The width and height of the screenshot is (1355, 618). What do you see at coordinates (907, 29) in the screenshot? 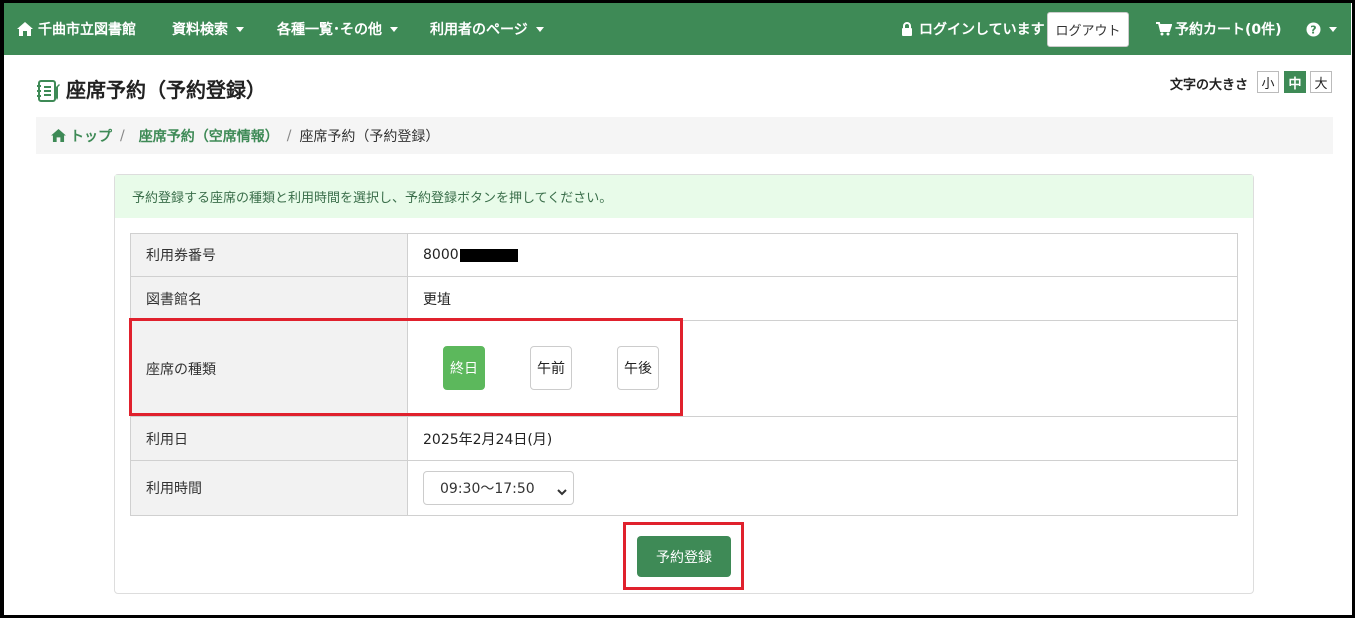
I see `lock-icon` at bounding box center [907, 29].